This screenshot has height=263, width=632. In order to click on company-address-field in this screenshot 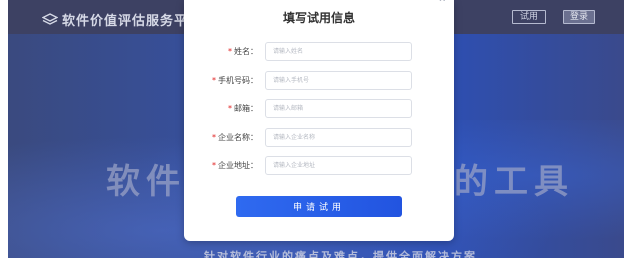, I will do `click(338, 165)`.